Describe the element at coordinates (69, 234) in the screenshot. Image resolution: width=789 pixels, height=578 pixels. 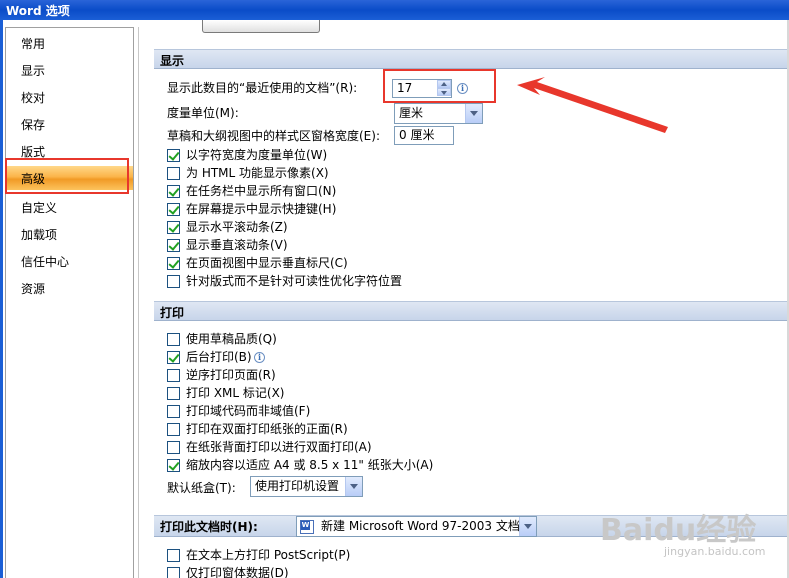
I see `sidebar-item-addins: 加载项` at that location.